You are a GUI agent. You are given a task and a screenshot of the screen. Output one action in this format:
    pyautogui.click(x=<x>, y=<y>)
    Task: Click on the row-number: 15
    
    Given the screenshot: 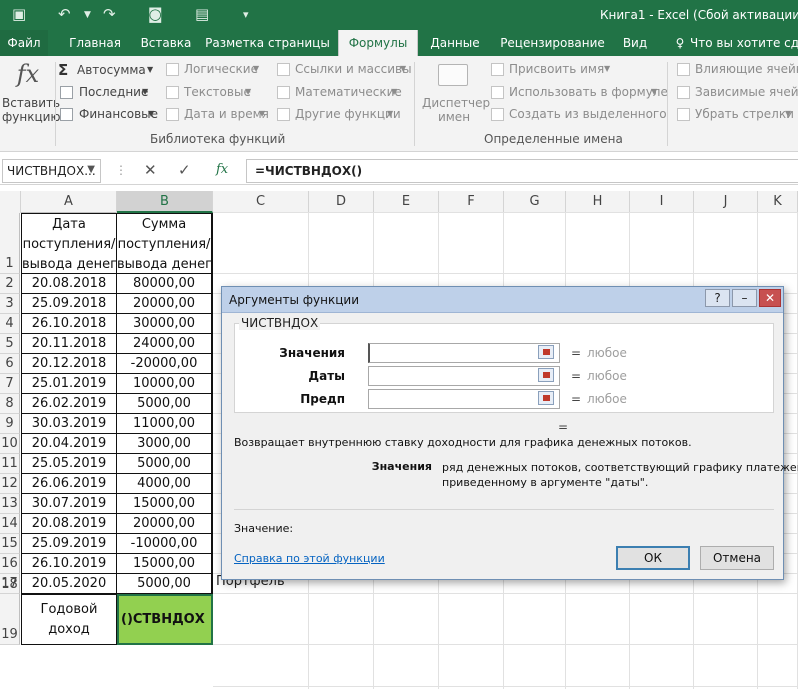 What is the action you would take?
    pyautogui.click(x=9, y=543)
    